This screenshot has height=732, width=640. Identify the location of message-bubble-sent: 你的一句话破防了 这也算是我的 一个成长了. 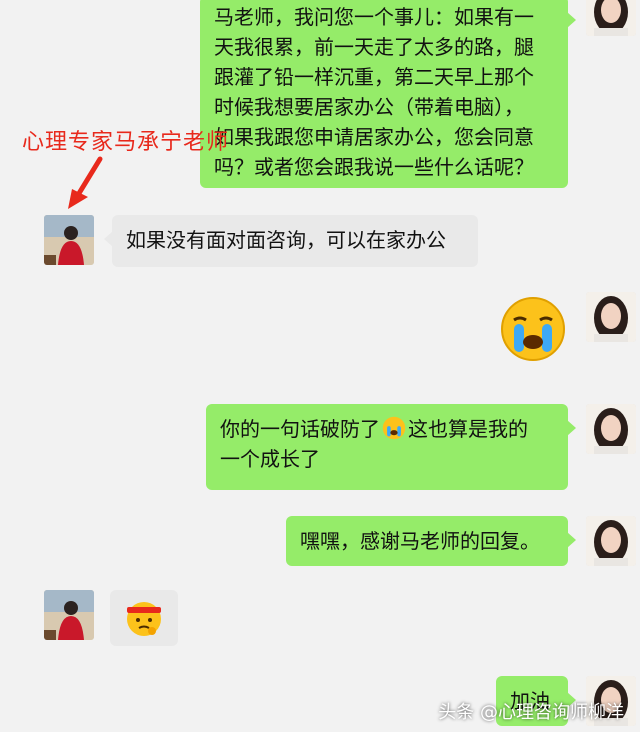
(391, 447).